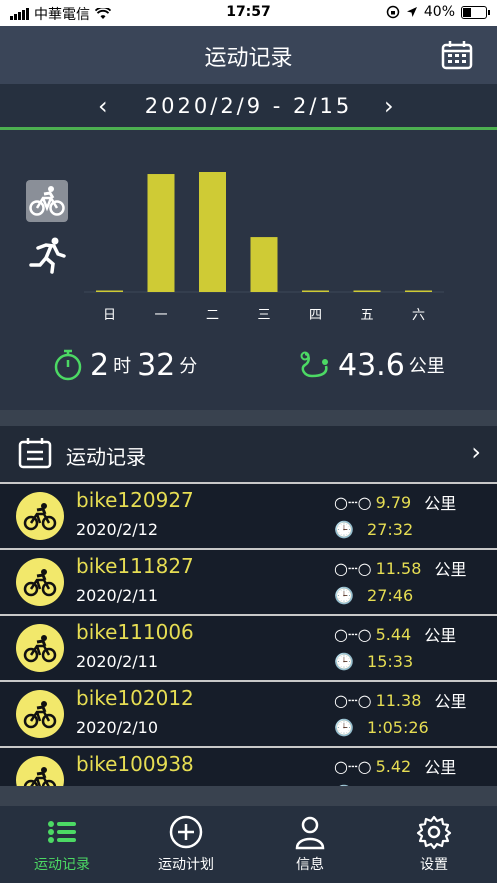 The image size is (497, 883). I want to click on user-icon, so click(310, 833).